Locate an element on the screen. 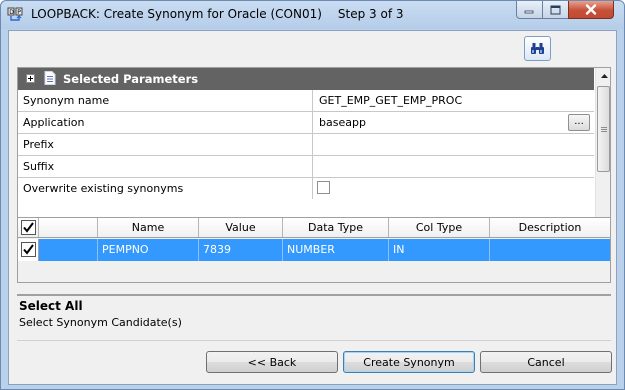  property-name: Prefix is located at coordinates (165, 144).